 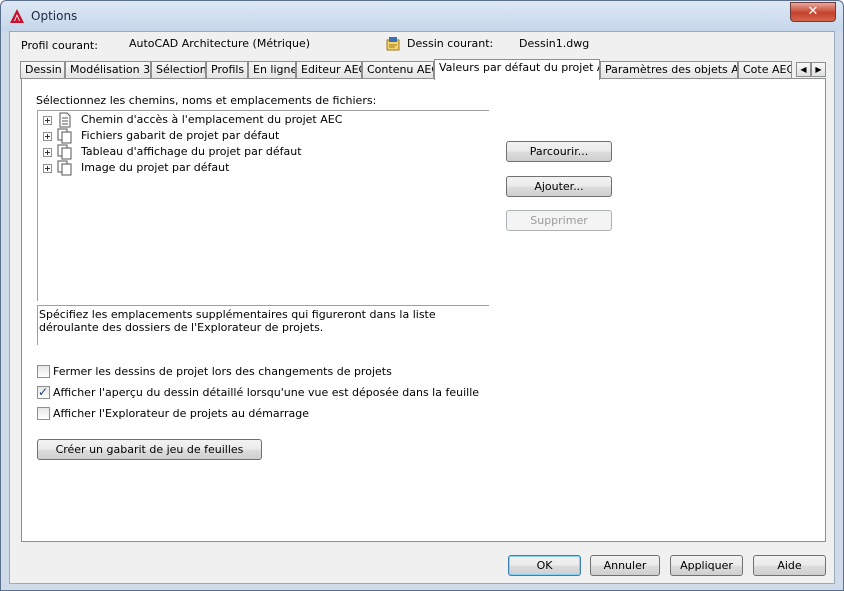 I want to click on tab-scroll-right-icon: ▶, so click(x=818, y=69).